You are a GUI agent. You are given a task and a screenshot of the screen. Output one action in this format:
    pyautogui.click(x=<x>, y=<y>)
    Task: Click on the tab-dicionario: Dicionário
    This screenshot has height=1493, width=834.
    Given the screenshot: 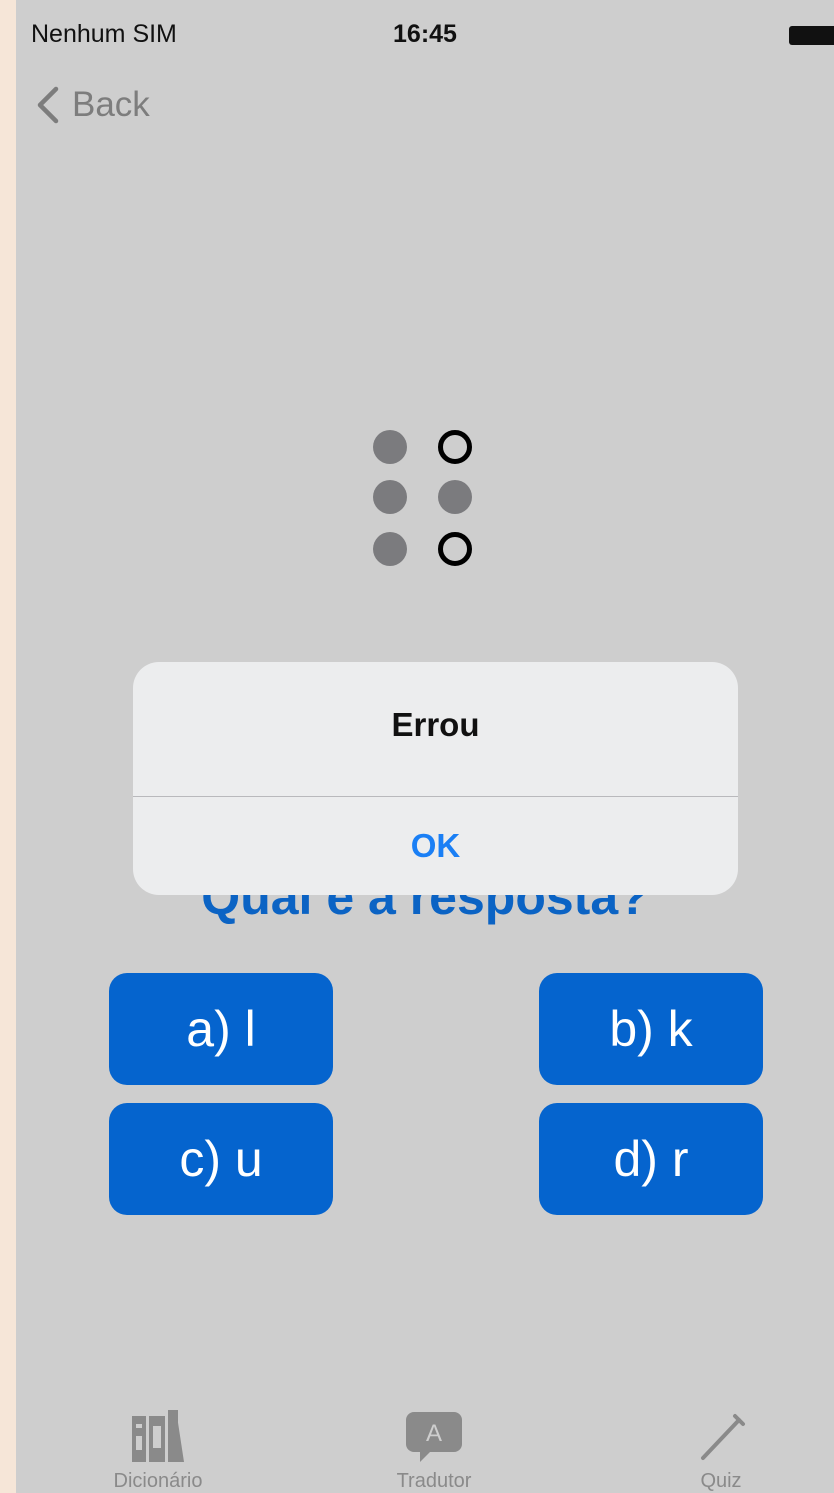 What is the action you would take?
    pyautogui.click(x=158, y=1441)
    